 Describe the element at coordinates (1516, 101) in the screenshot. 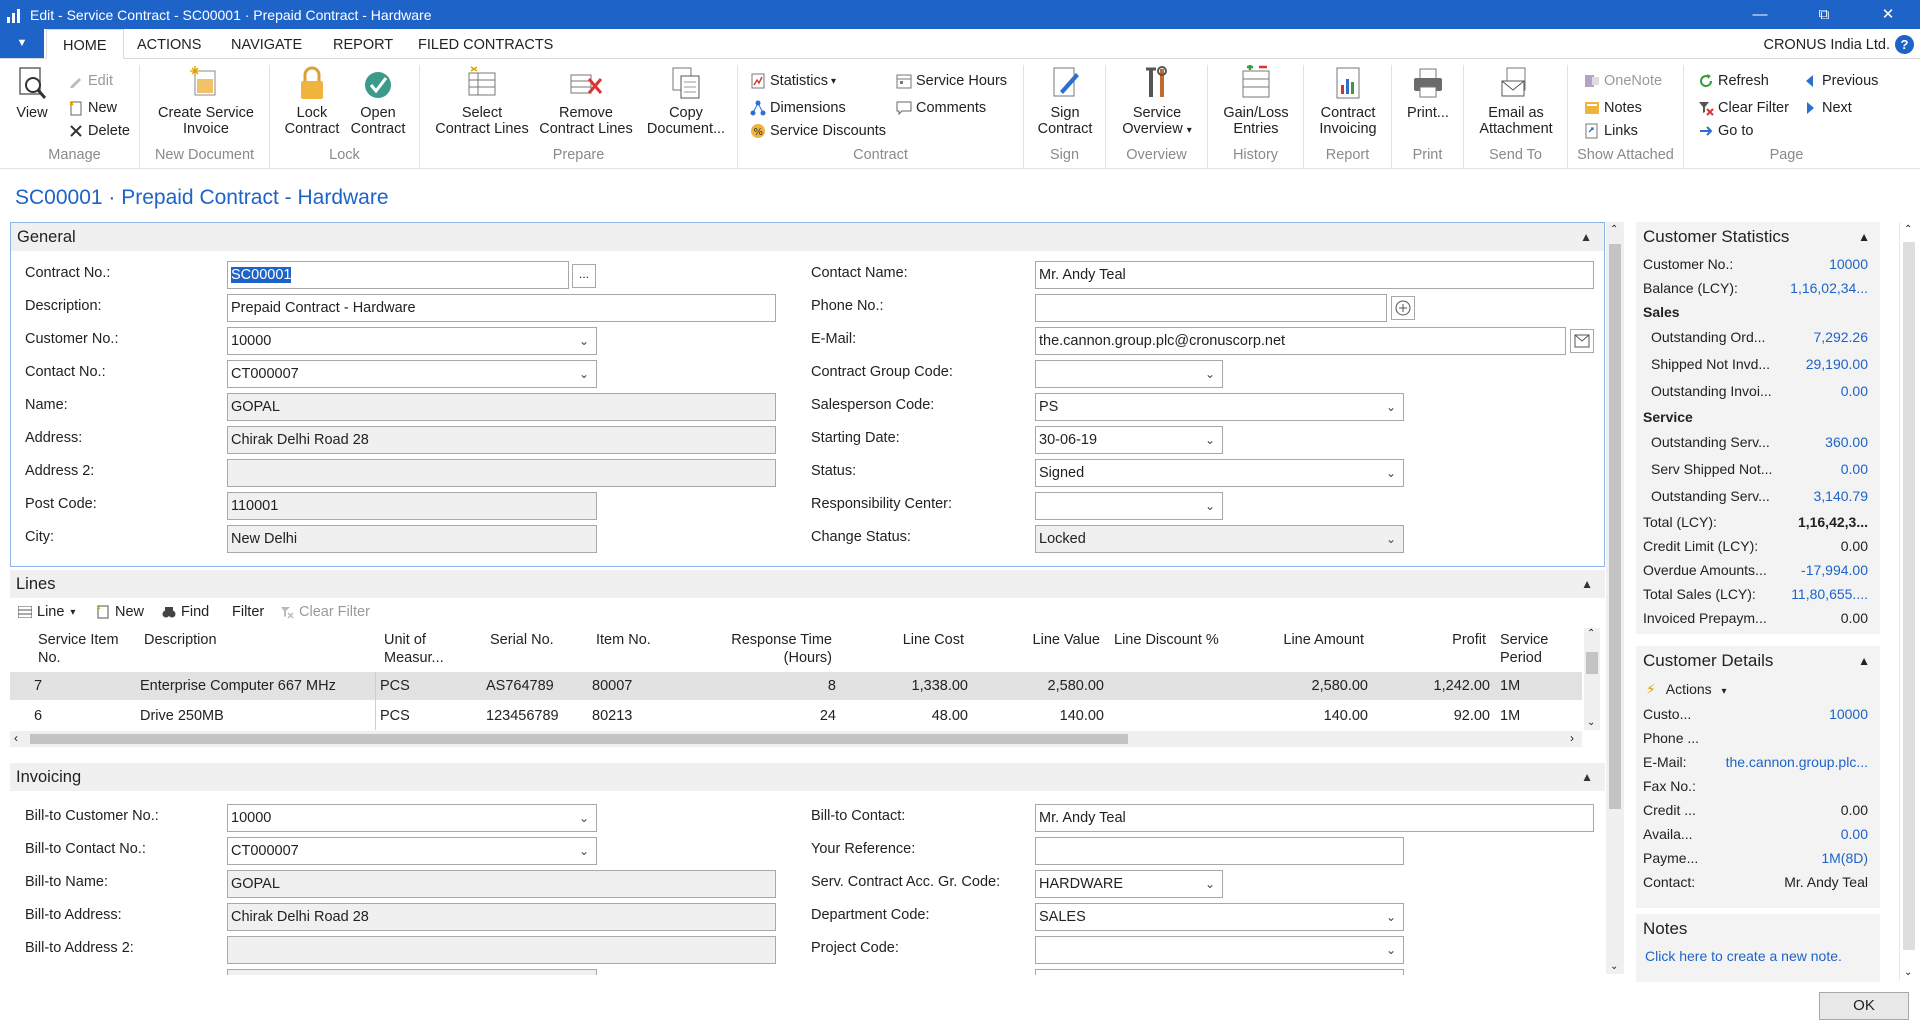

I see `email-as-attachment-button: Email as Attachment` at that location.